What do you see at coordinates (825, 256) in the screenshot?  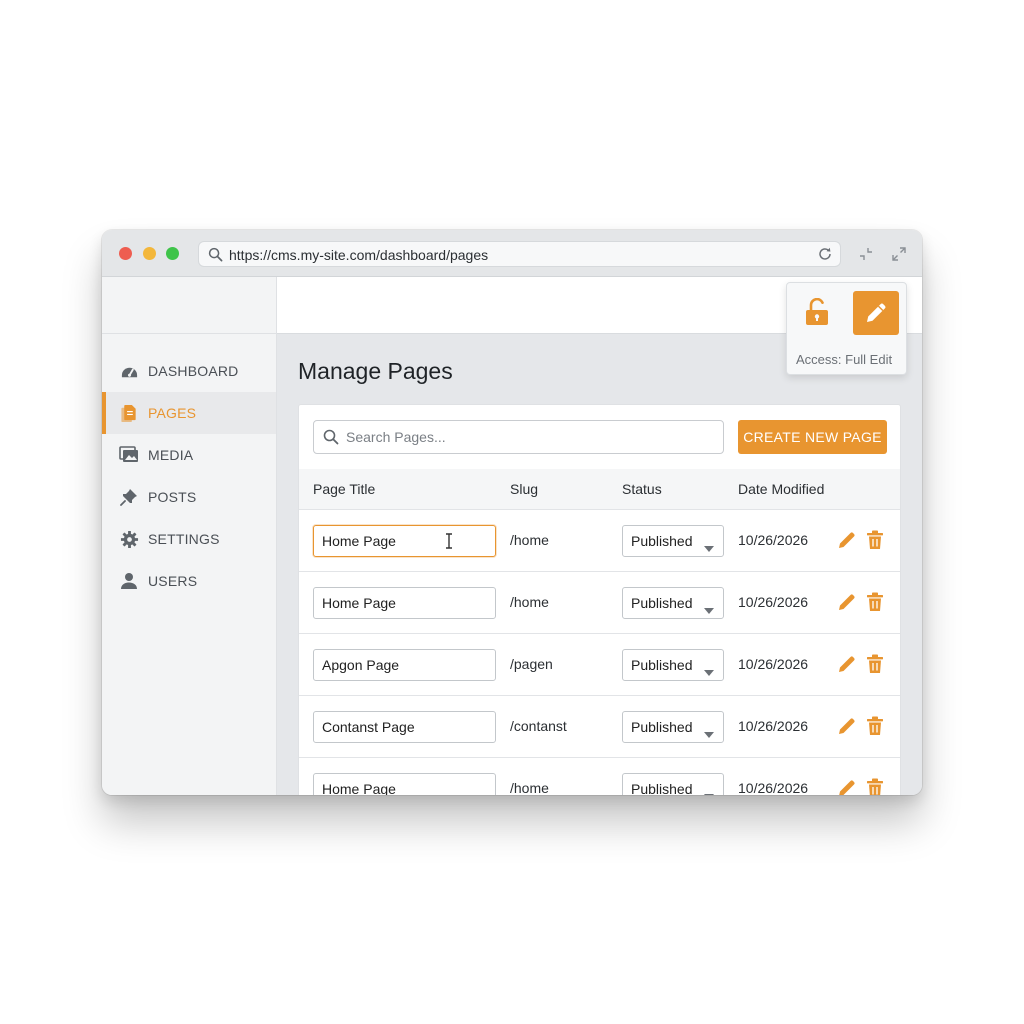 I see `reload-icon` at bounding box center [825, 256].